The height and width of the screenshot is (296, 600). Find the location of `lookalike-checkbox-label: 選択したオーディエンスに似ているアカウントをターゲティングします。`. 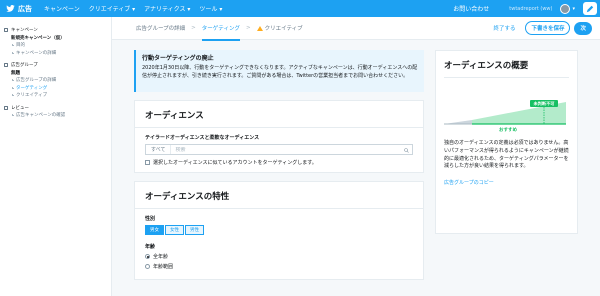

lookalike-checkbox-label: 選択したオーディエンスに似ているアカウントをターゲティングします。 is located at coordinates (235, 163).